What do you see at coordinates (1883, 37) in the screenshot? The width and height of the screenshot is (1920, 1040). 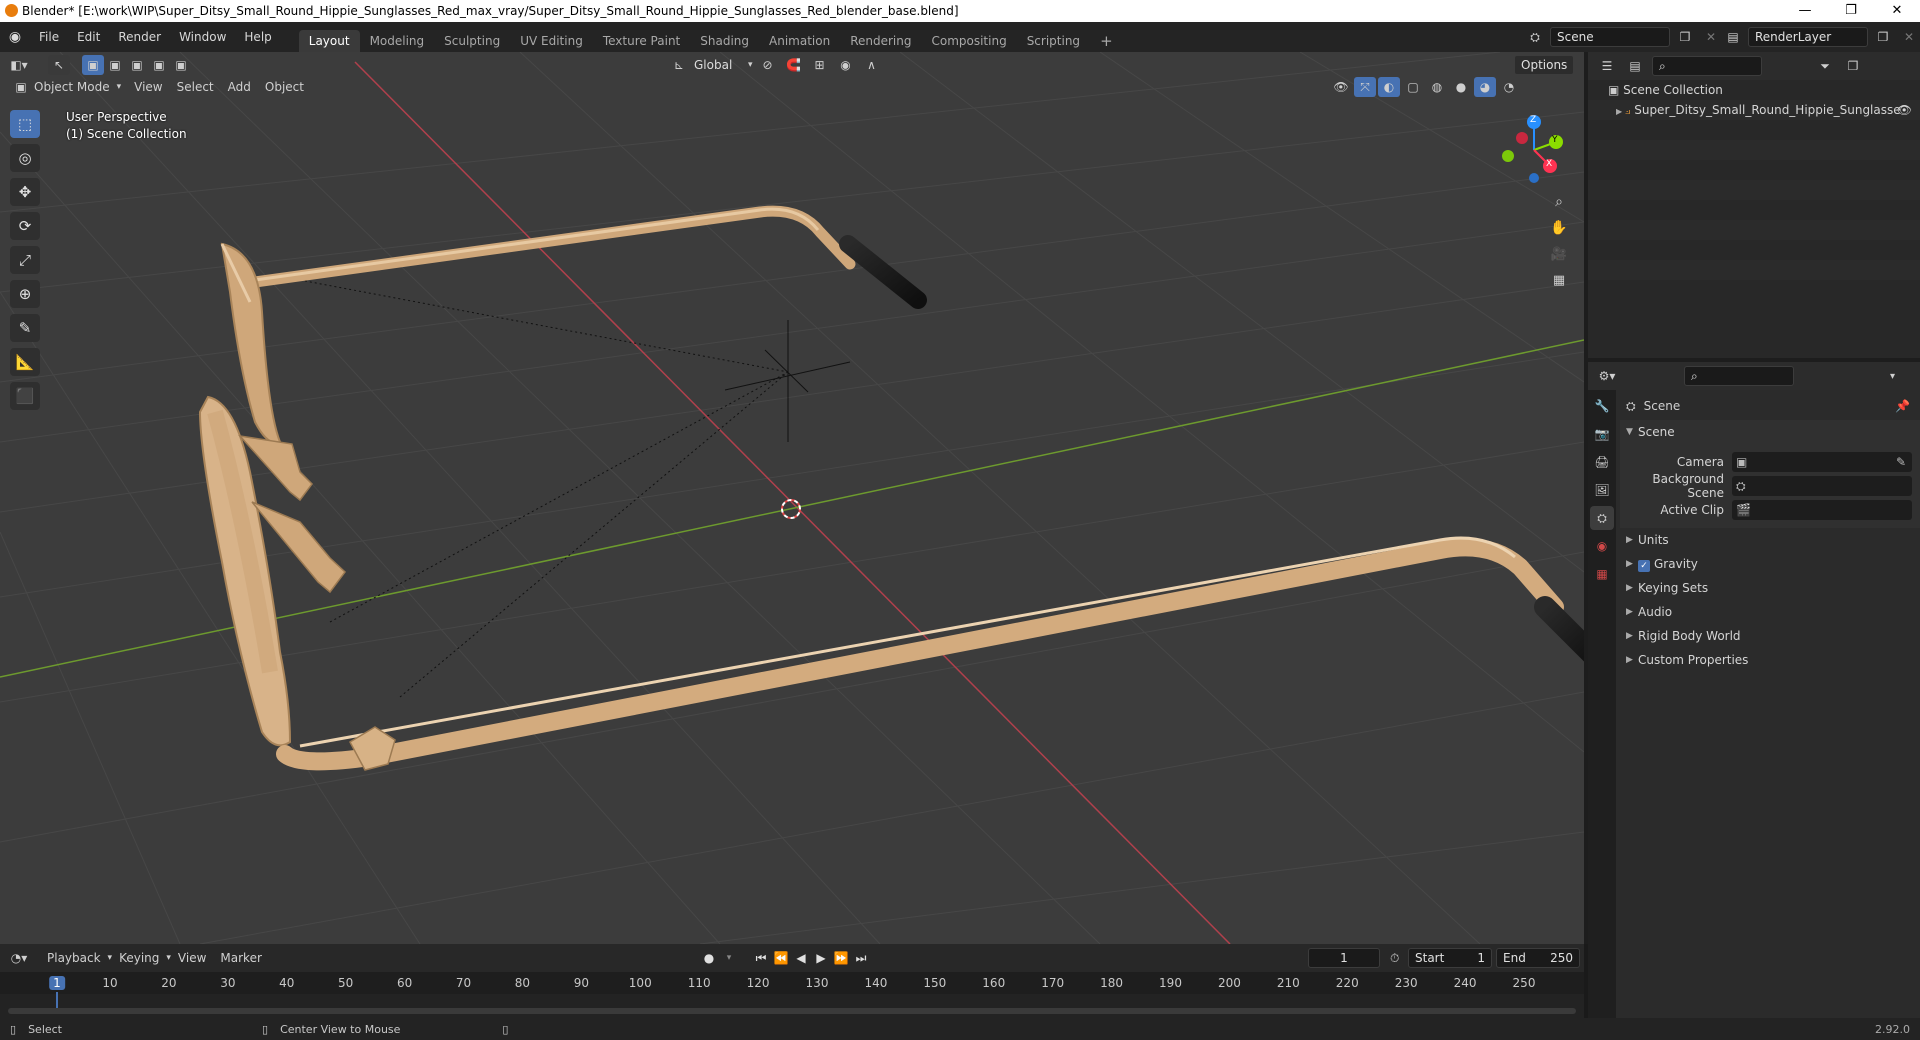 I see `new-renderlayer-icon: ❐` at bounding box center [1883, 37].